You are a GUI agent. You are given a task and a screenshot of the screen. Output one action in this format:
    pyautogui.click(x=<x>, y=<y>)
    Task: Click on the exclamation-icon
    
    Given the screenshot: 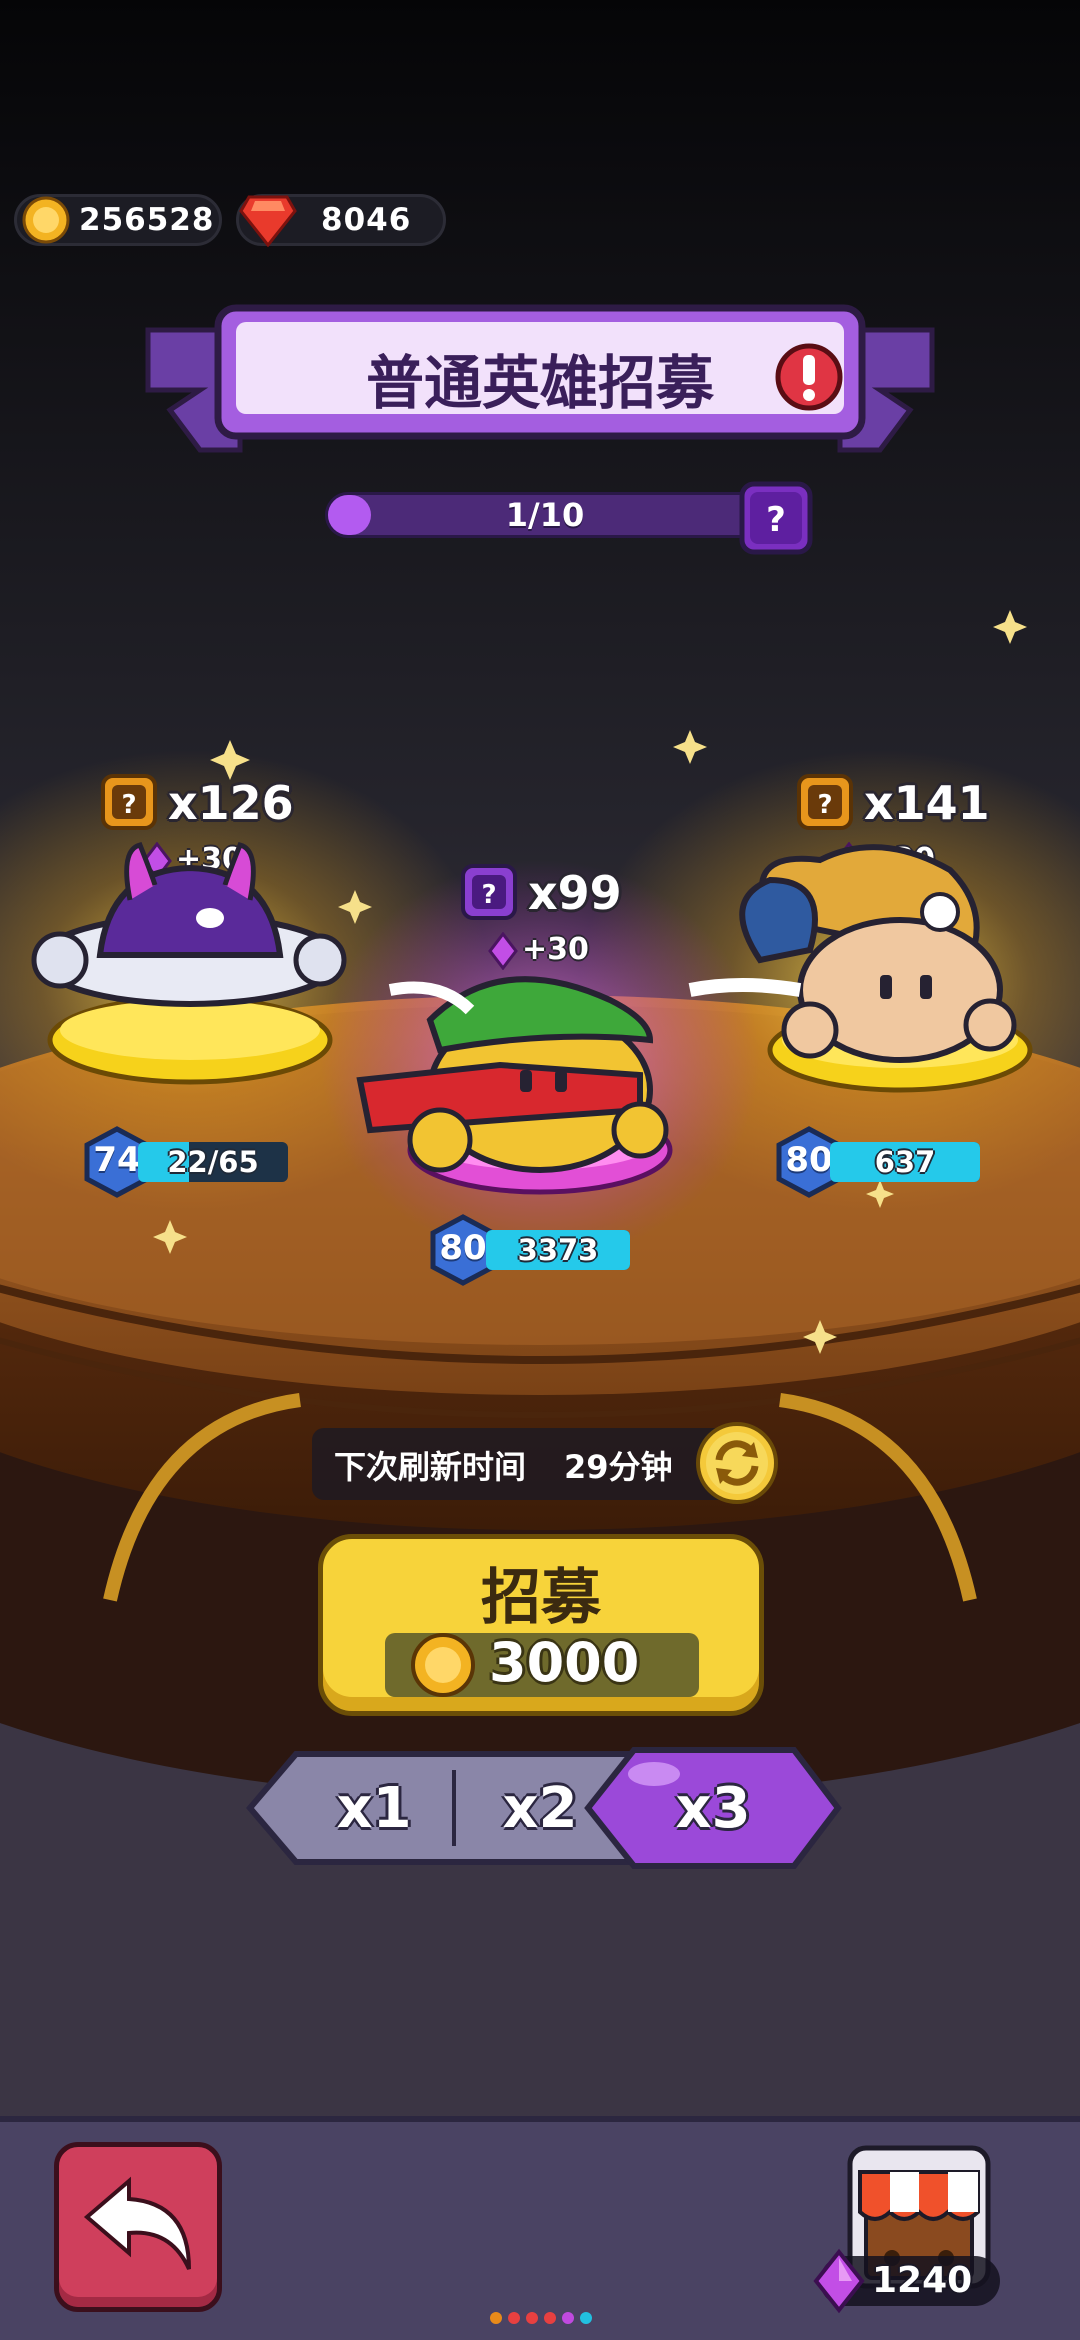 What is the action you would take?
    pyautogui.click(x=809, y=377)
    